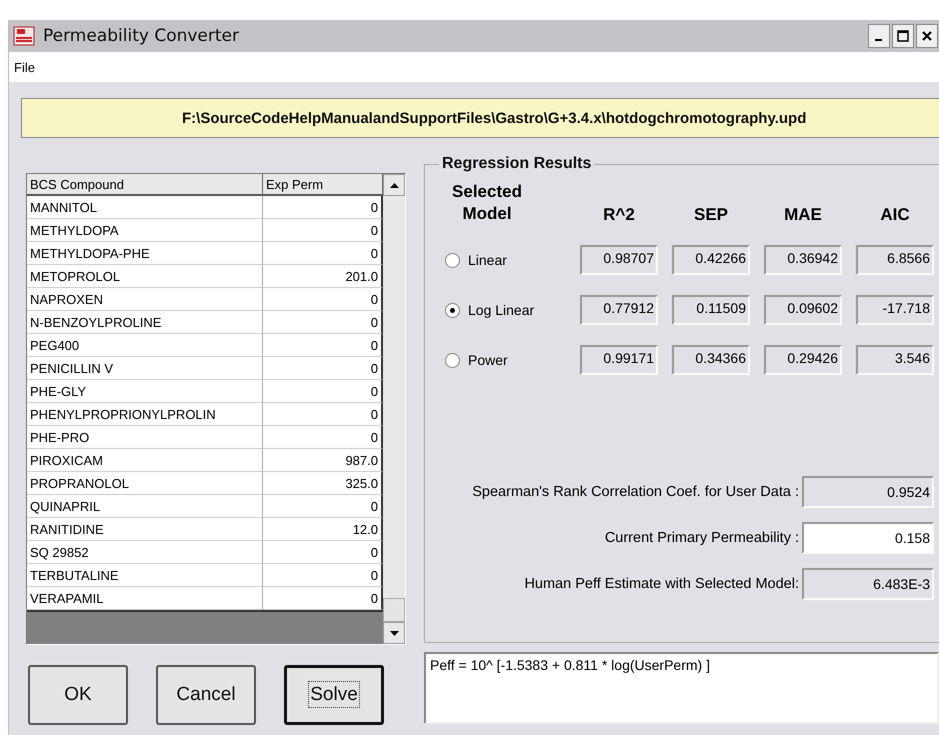  What do you see at coordinates (711, 310) in the screenshot?
I see `value-field: 0.11509` at bounding box center [711, 310].